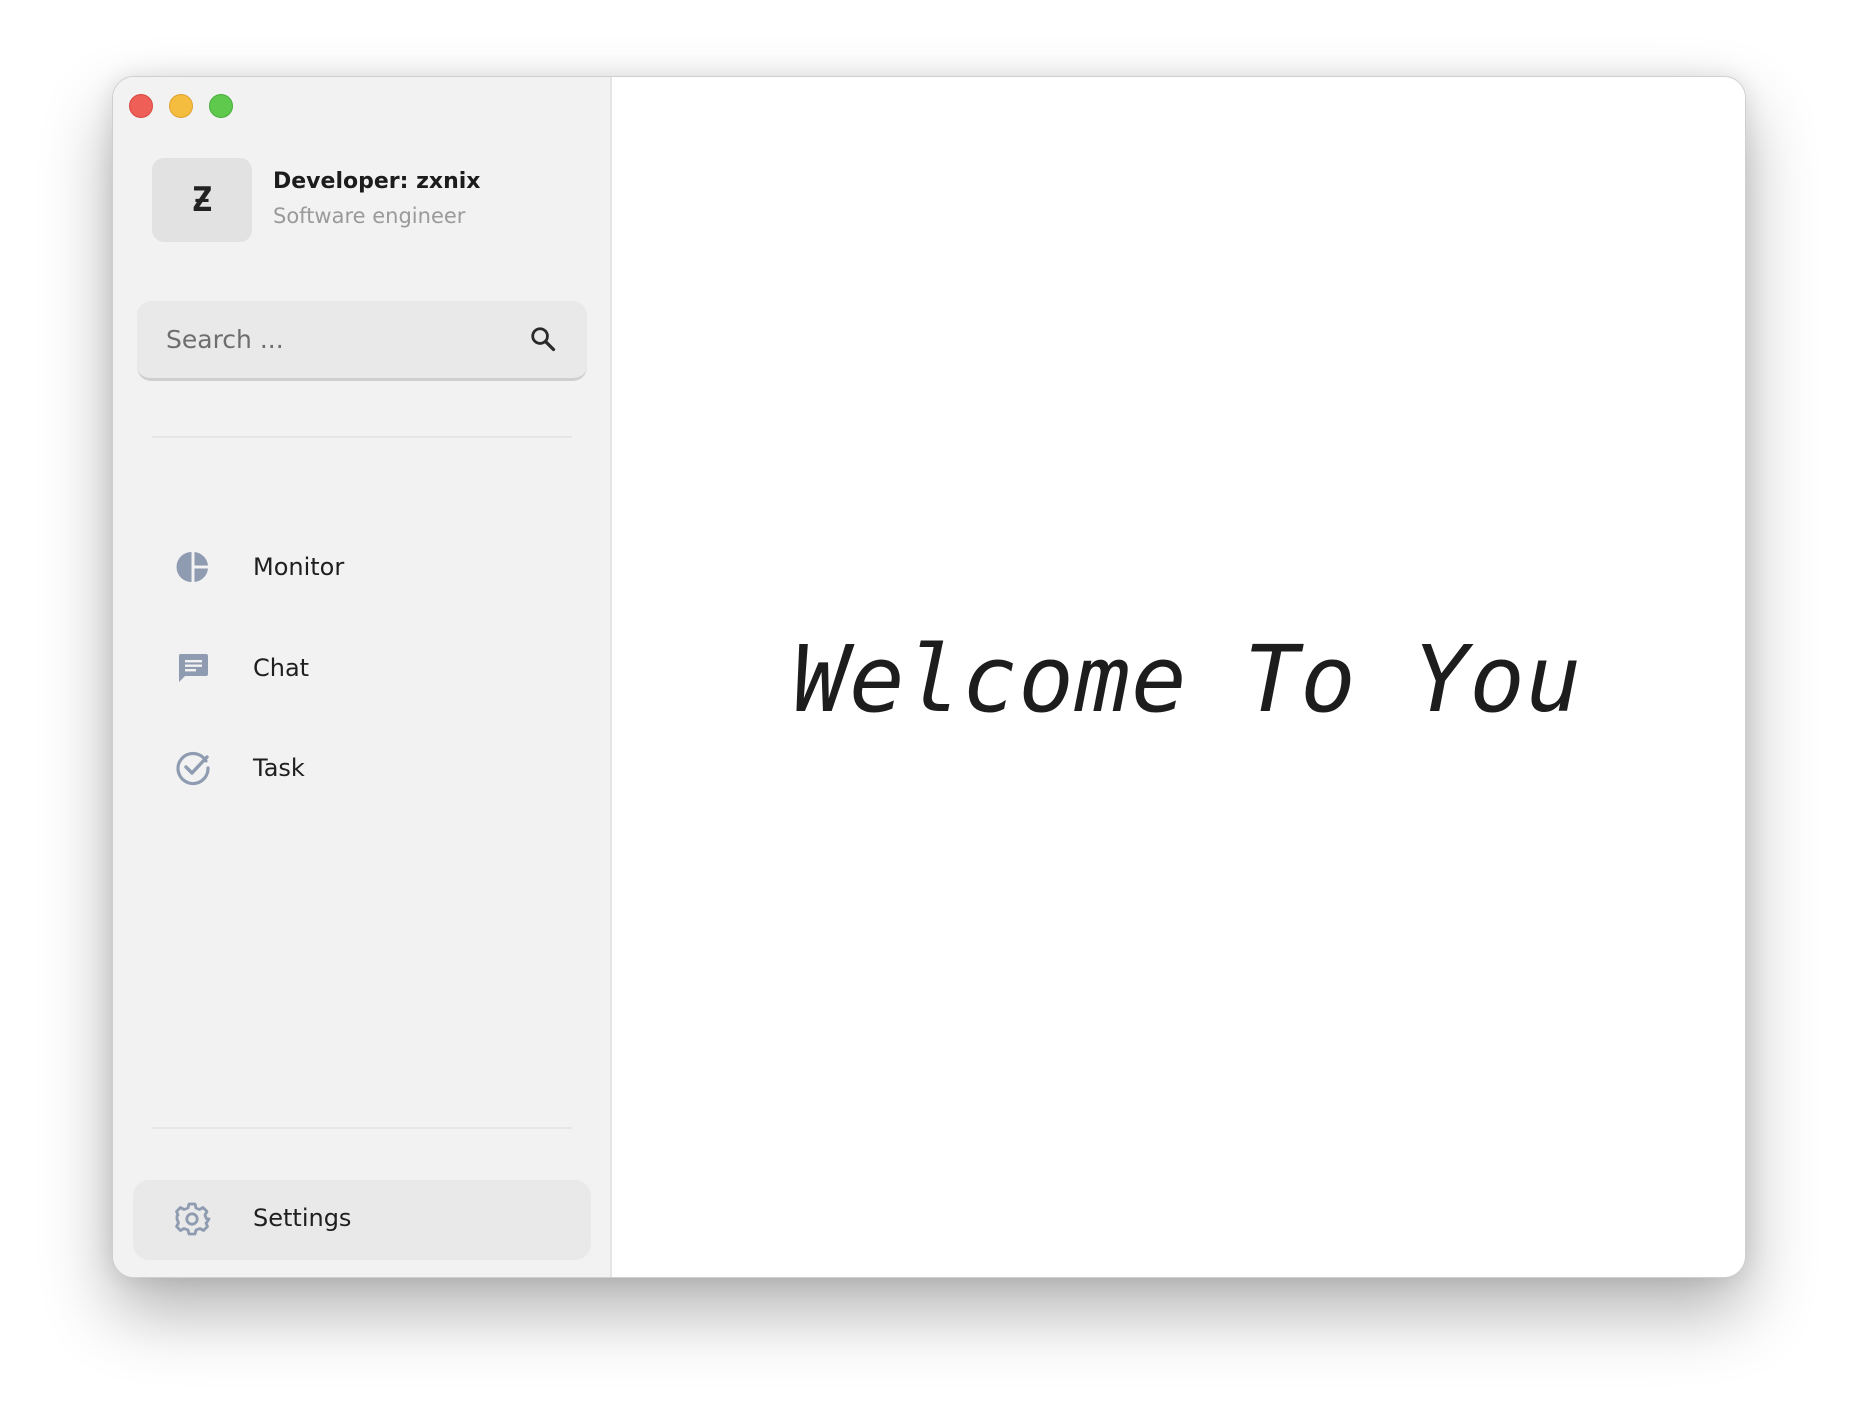 The width and height of the screenshot is (1858, 1424). What do you see at coordinates (363, 668) in the screenshot?
I see `sidebar-item-chat: Chat` at bounding box center [363, 668].